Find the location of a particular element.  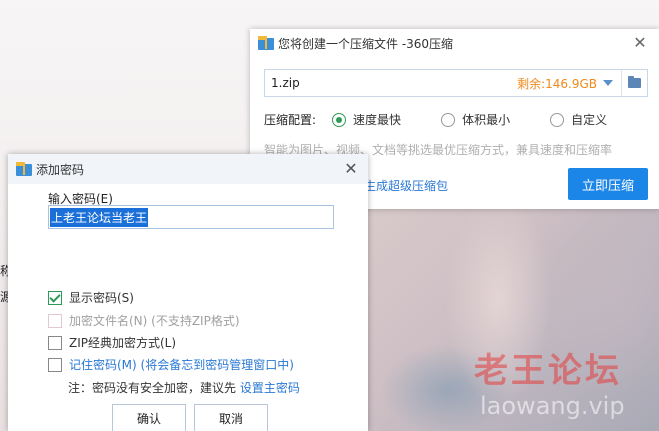

security-note: 注：密码没有安全加密，建议先 设置主密码 is located at coordinates (184, 387).